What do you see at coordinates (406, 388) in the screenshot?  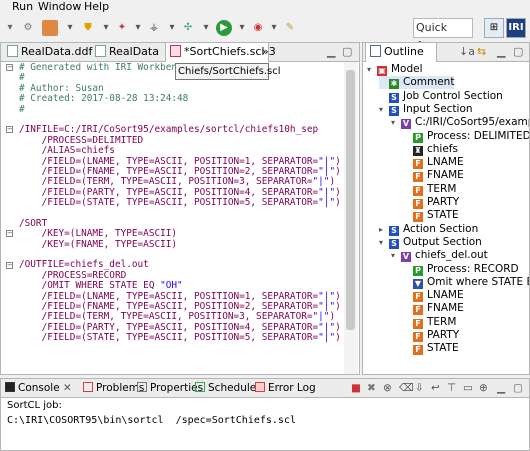 I see `clear-console-icon: ⌫` at bounding box center [406, 388].